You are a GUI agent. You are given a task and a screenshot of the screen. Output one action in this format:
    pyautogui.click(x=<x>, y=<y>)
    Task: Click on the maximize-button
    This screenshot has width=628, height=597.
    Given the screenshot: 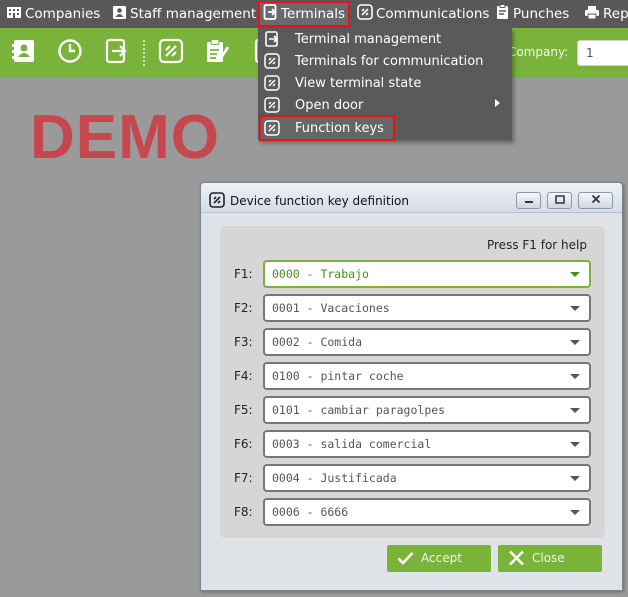 What is the action you would take?
    pyautogui.click(x=559, y=200)
    